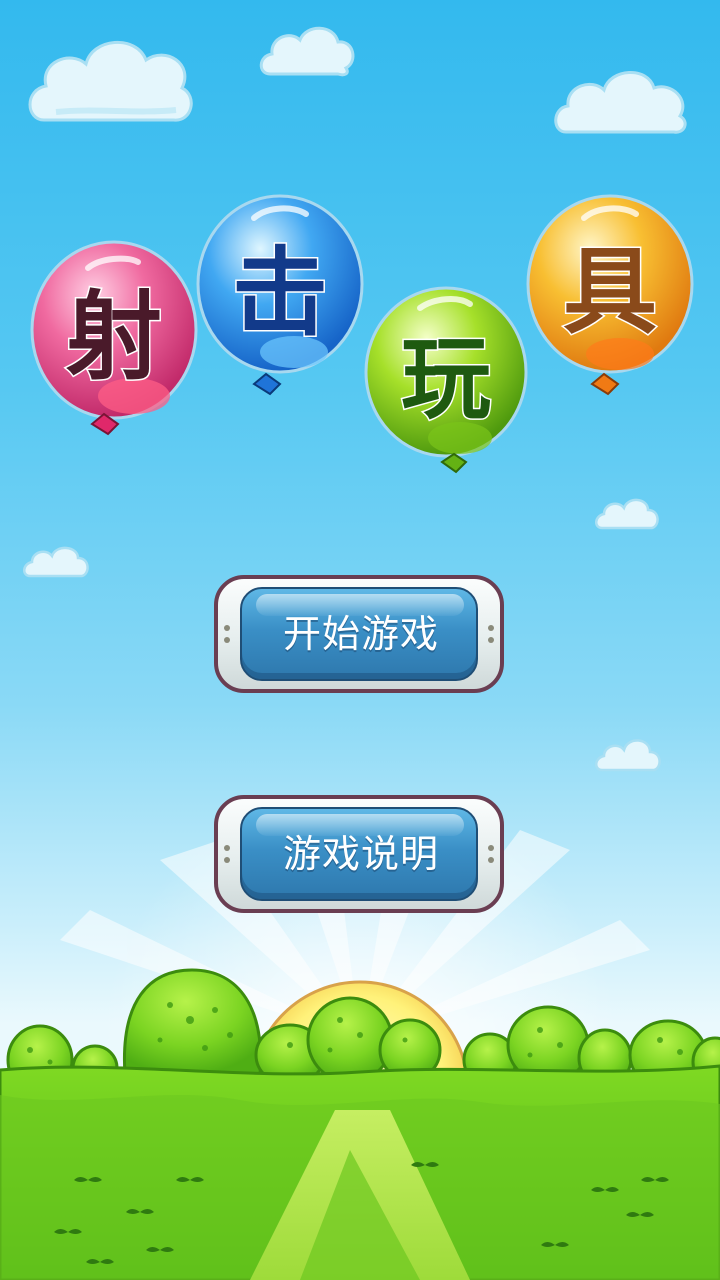 The height and width of the screenshot is (1280, 720). I want to click on game-instructions-button-face: 游戏说明, so click(359, 854).